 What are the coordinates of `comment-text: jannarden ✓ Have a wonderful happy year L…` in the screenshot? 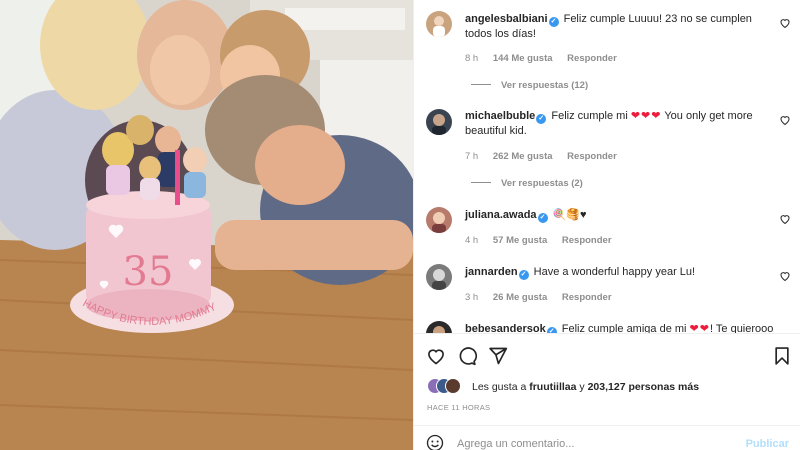 It's located at (618, 272).